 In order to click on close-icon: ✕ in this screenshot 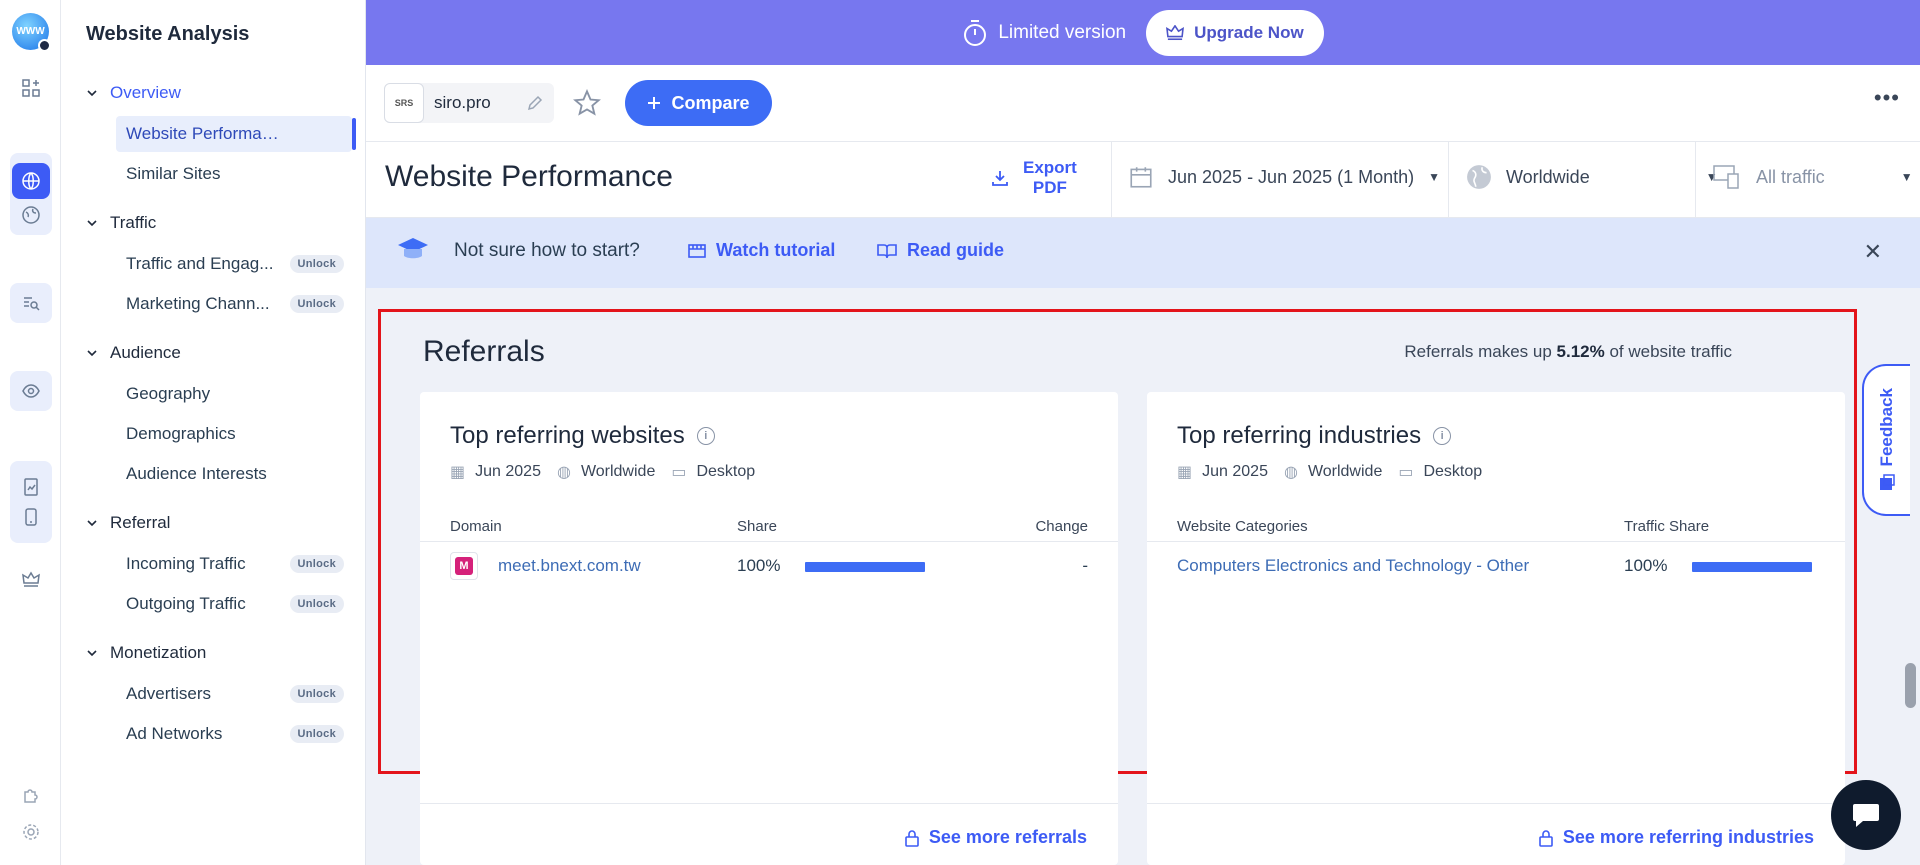, I will do `click(1873, 252)`.